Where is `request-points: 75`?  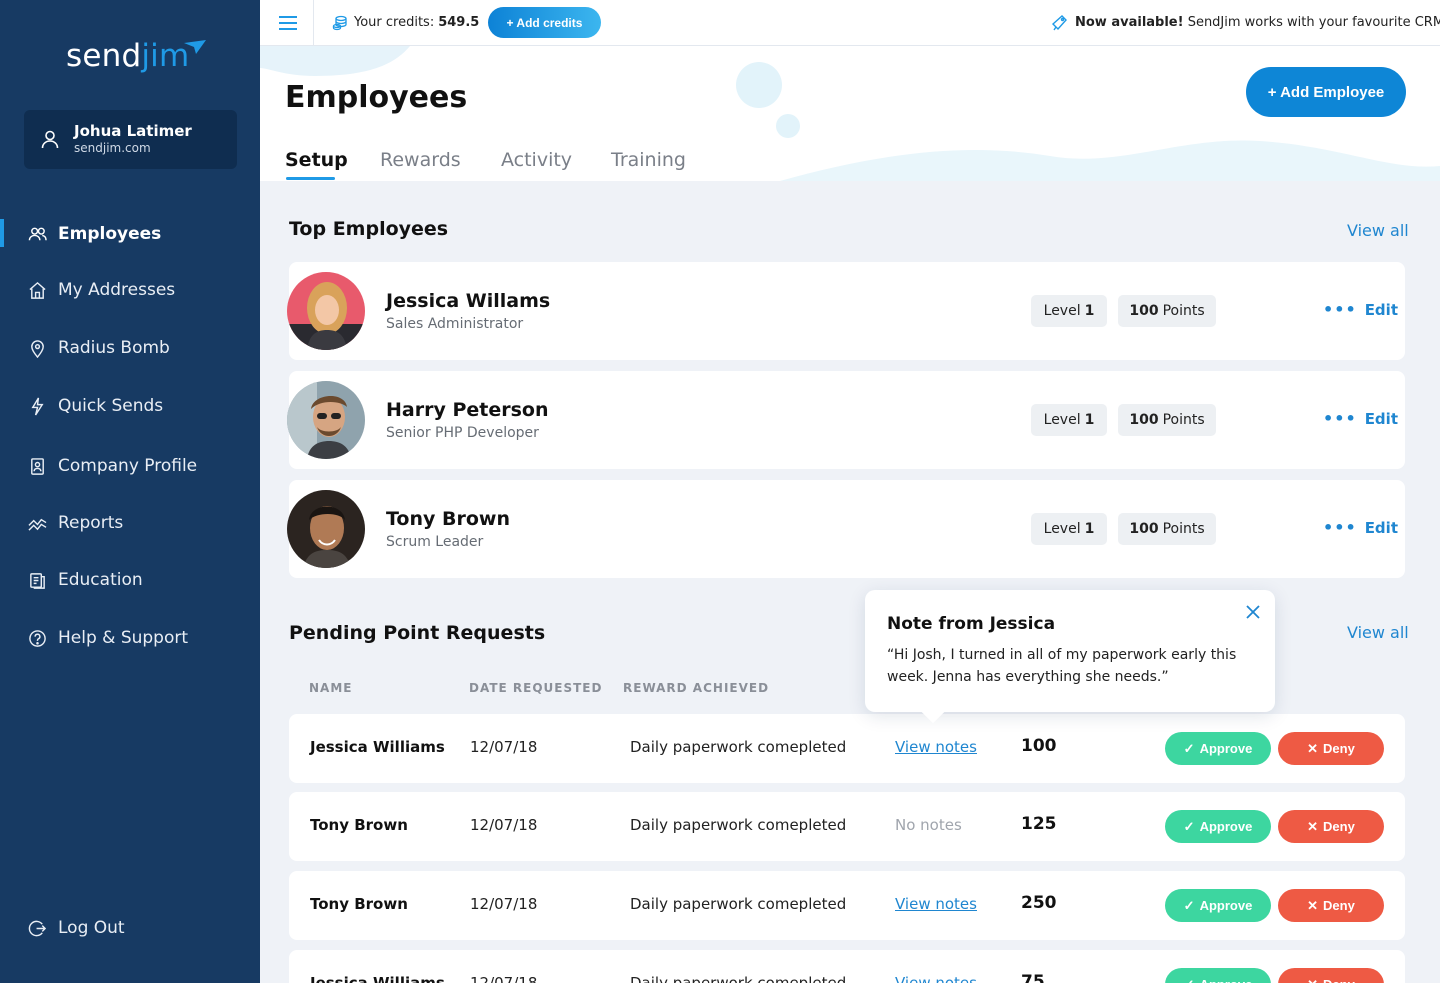
request-points: 75 is located at coordinates (1033, 977).